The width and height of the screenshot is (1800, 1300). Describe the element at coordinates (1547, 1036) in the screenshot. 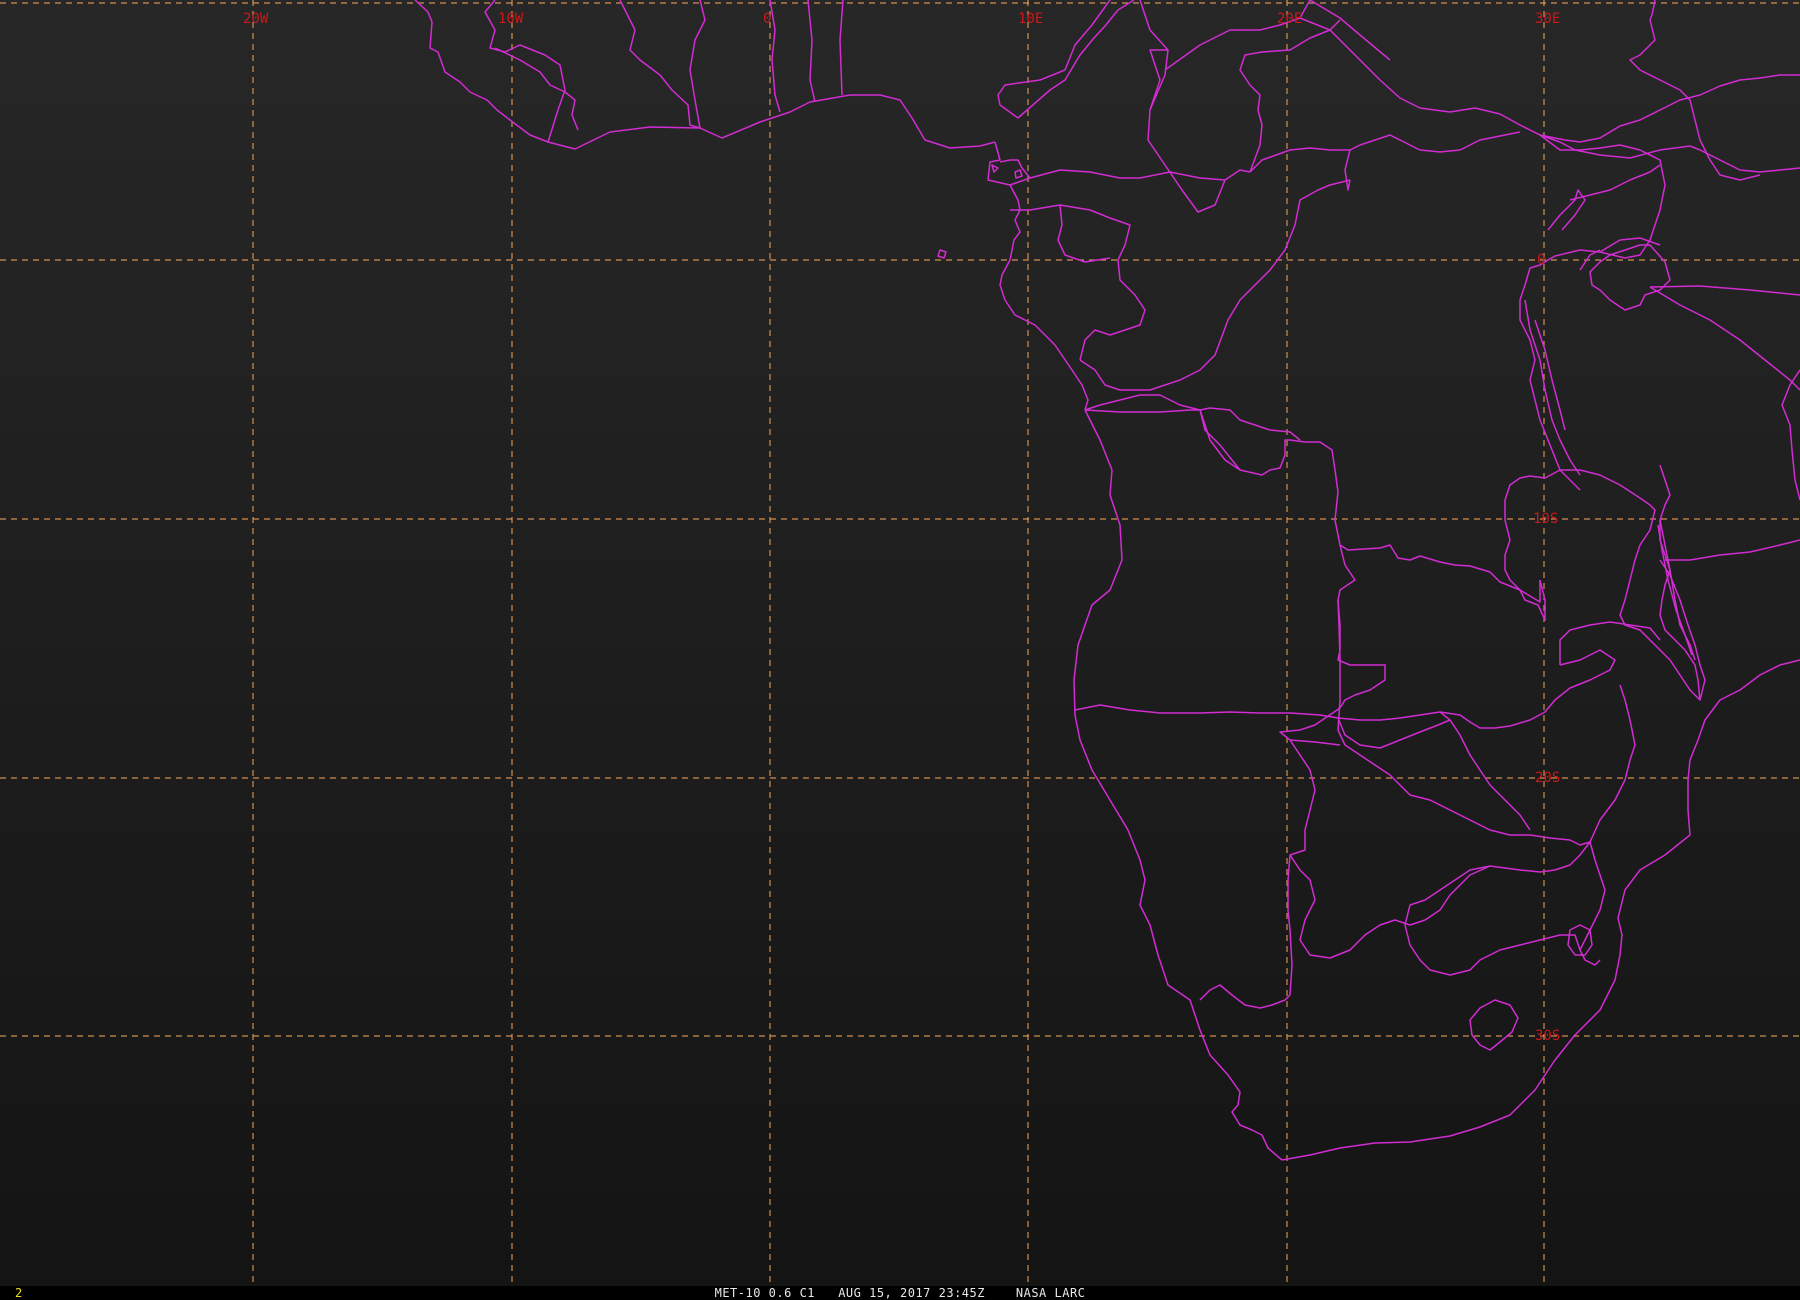

I see `lat-label-30s: 30S` at that location.